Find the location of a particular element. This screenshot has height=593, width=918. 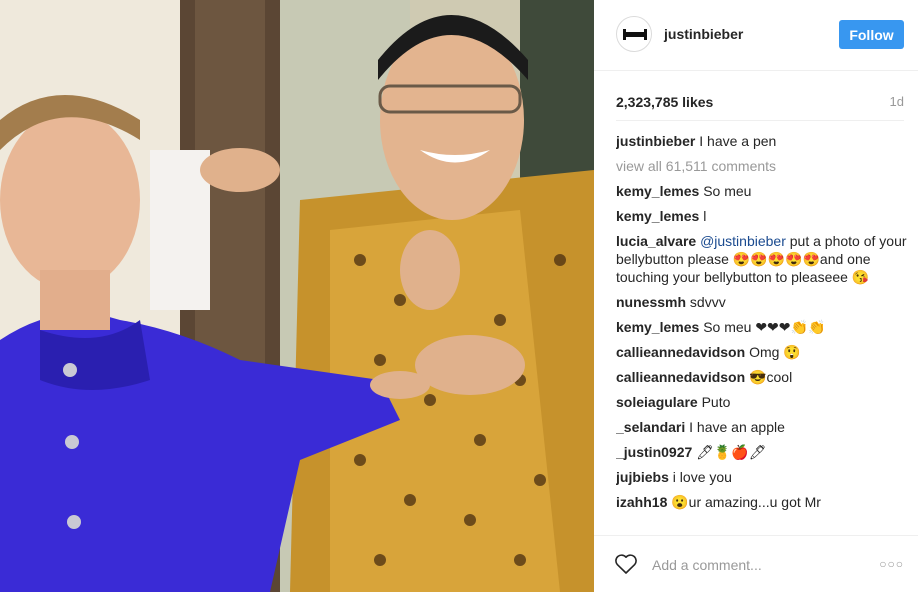

follow-button: Follow is located at coordinates (871, 34).